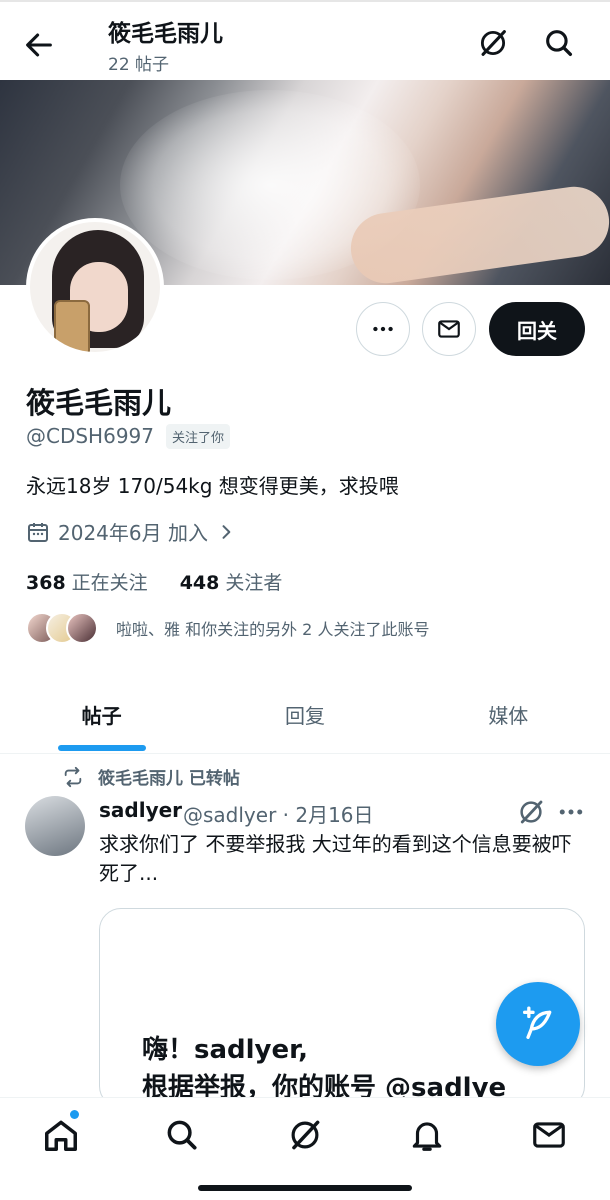  I want to click on bottom-navigation, so click(305, 1148).